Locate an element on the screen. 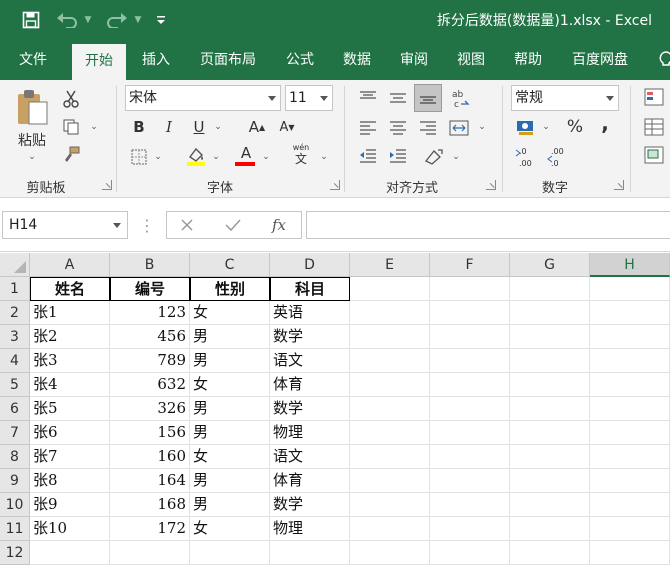 Image resolution: width=670 pixels, height=565 pixels. cancel-icon is located at coordinates (187, 225).